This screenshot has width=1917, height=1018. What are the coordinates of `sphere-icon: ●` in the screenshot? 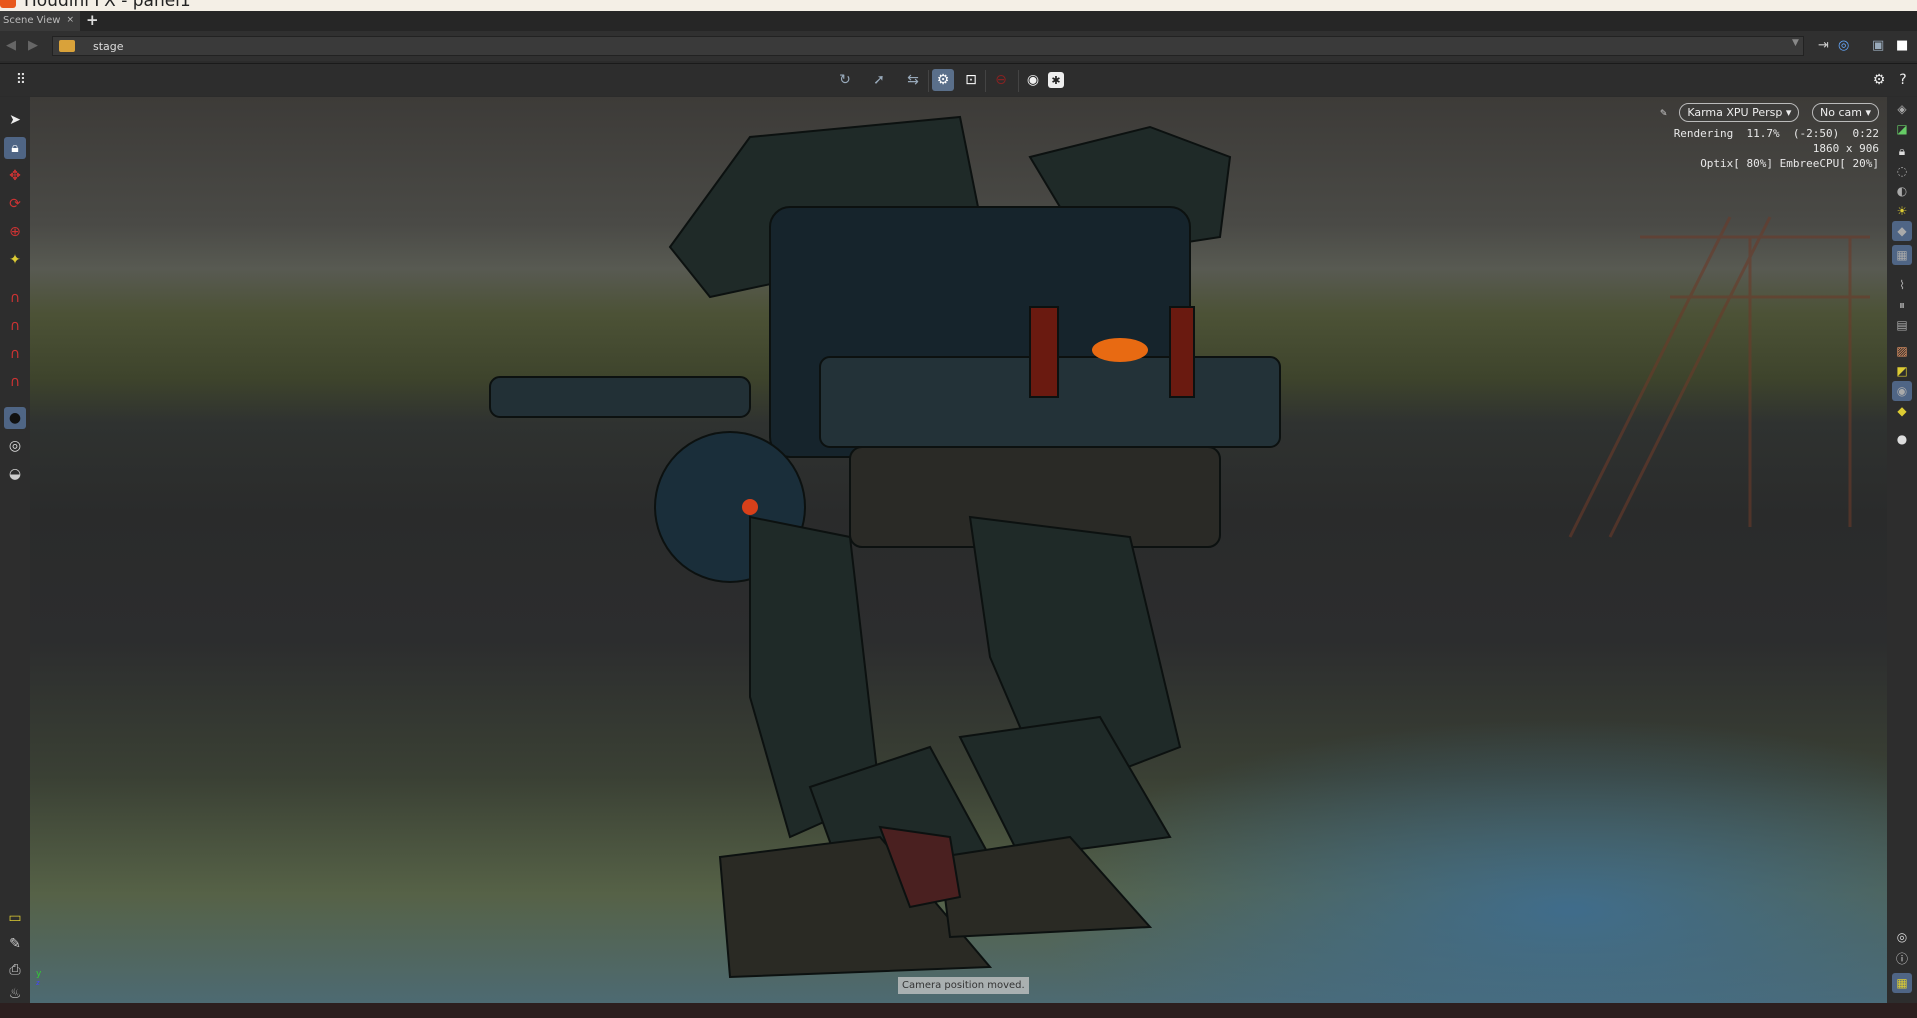 It's located at (1902, 439).